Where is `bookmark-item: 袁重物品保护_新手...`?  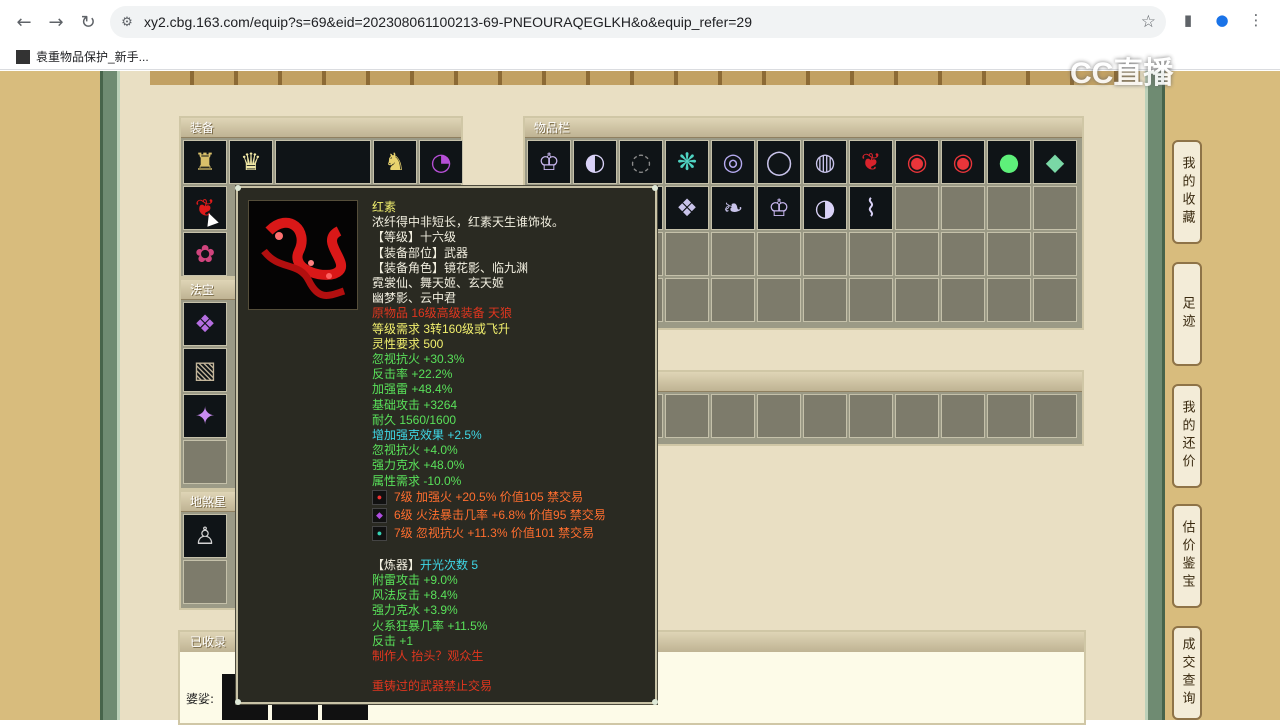 bookmark-item: 袁重物品保护_新手... is located at coordinates (92, 56).